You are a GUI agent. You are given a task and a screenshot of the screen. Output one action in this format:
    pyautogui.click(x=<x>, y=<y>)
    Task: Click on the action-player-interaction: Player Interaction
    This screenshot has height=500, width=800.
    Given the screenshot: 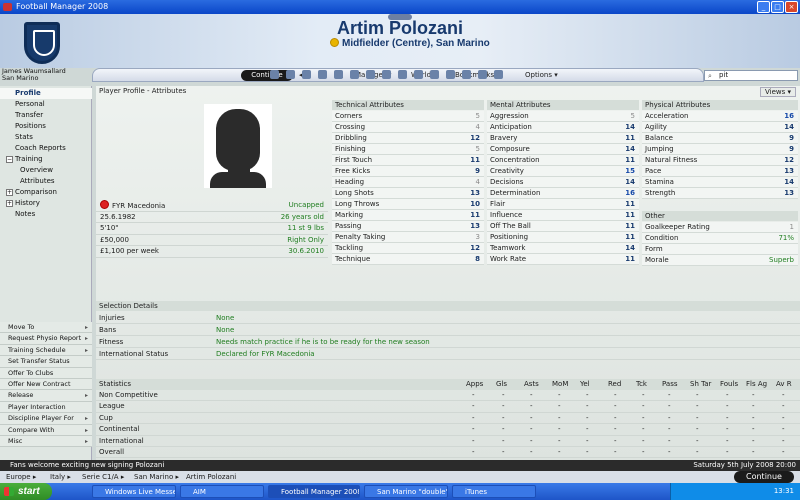 What is the action you would take?
    pyautogui.click(x=46, y=407)
    